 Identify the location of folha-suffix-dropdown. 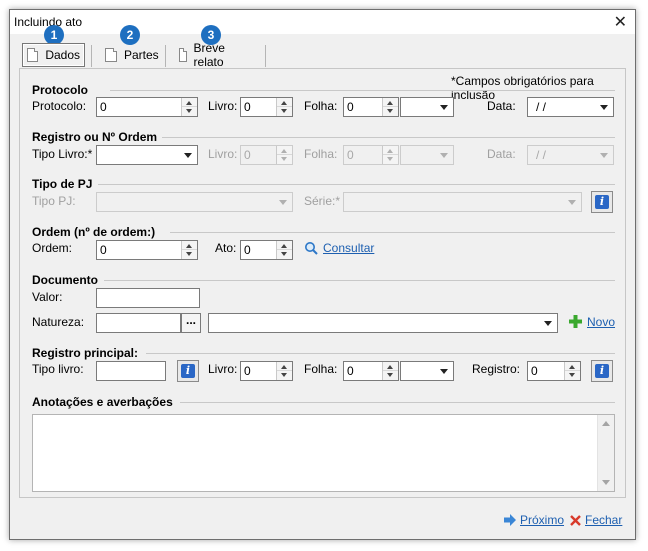
(427, 107).